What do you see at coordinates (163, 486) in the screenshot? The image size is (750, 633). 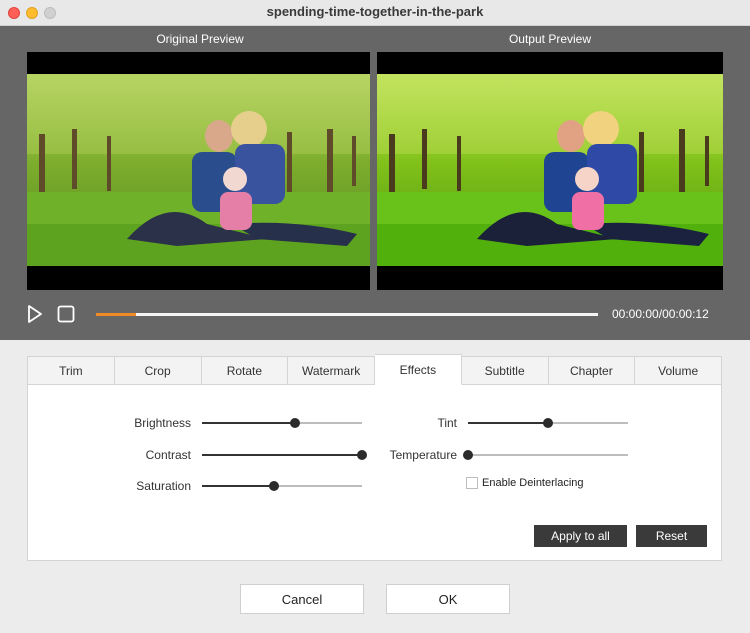 I see `saturation-label: Saturation` at bounding box center [163, 486].